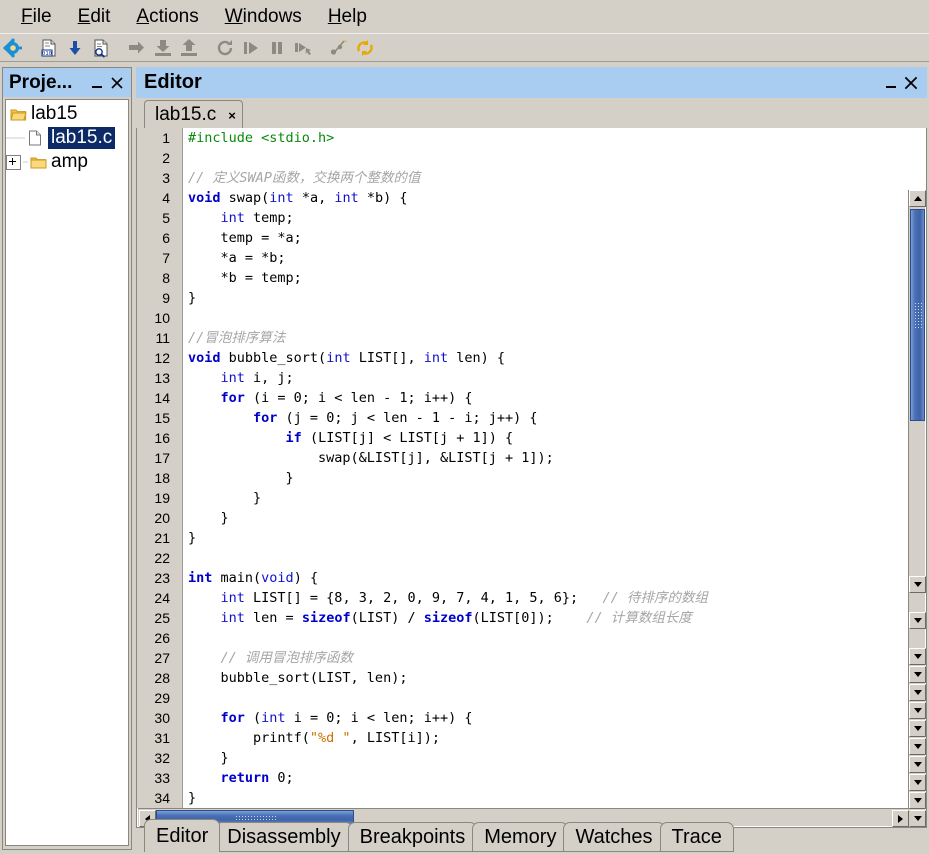 The image size is (929, 854). What do you see at coordinates (13, 48) in the screenshot?
I see `gear-icon` at bounding box center [13, 48].